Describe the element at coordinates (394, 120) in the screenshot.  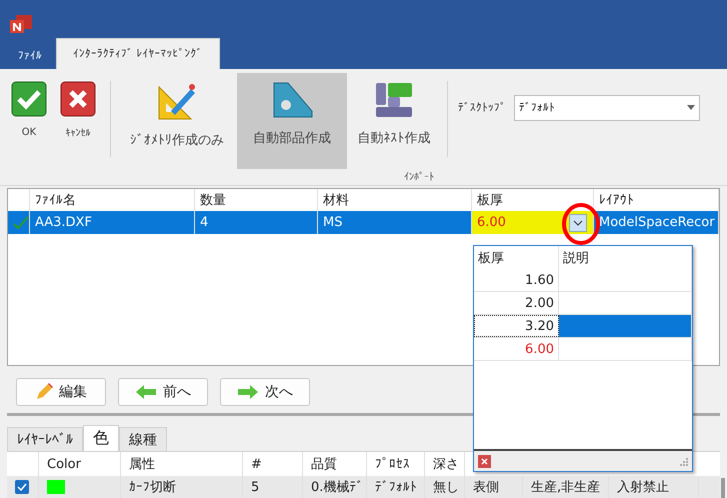
I see `ribbon-button: 自動ﾈｽﾄ作成` at that location.